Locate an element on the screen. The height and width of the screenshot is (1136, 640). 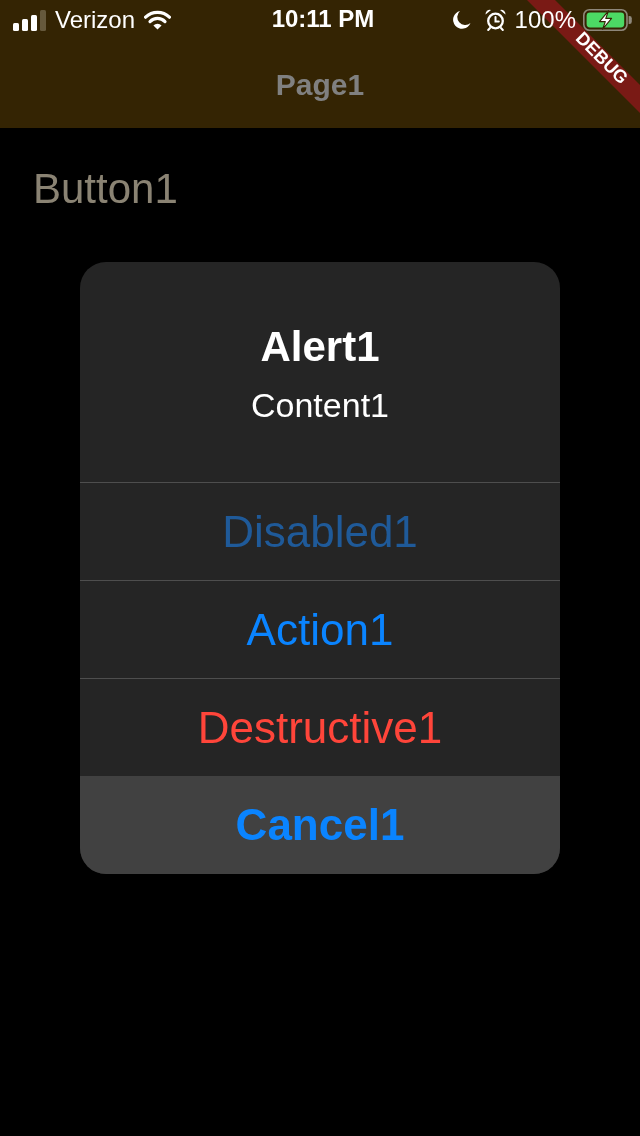
page-title: Page1 is located at coordinates (320, 84).